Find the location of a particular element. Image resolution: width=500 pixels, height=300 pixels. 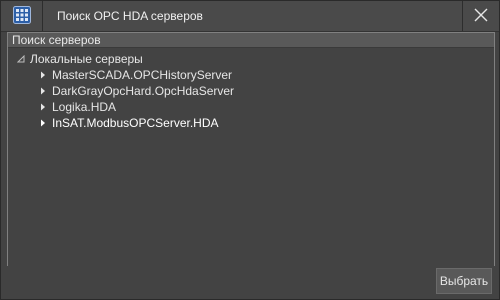

window-title: Поиск OPC HDA серверов is located at coordinates (130, 16).